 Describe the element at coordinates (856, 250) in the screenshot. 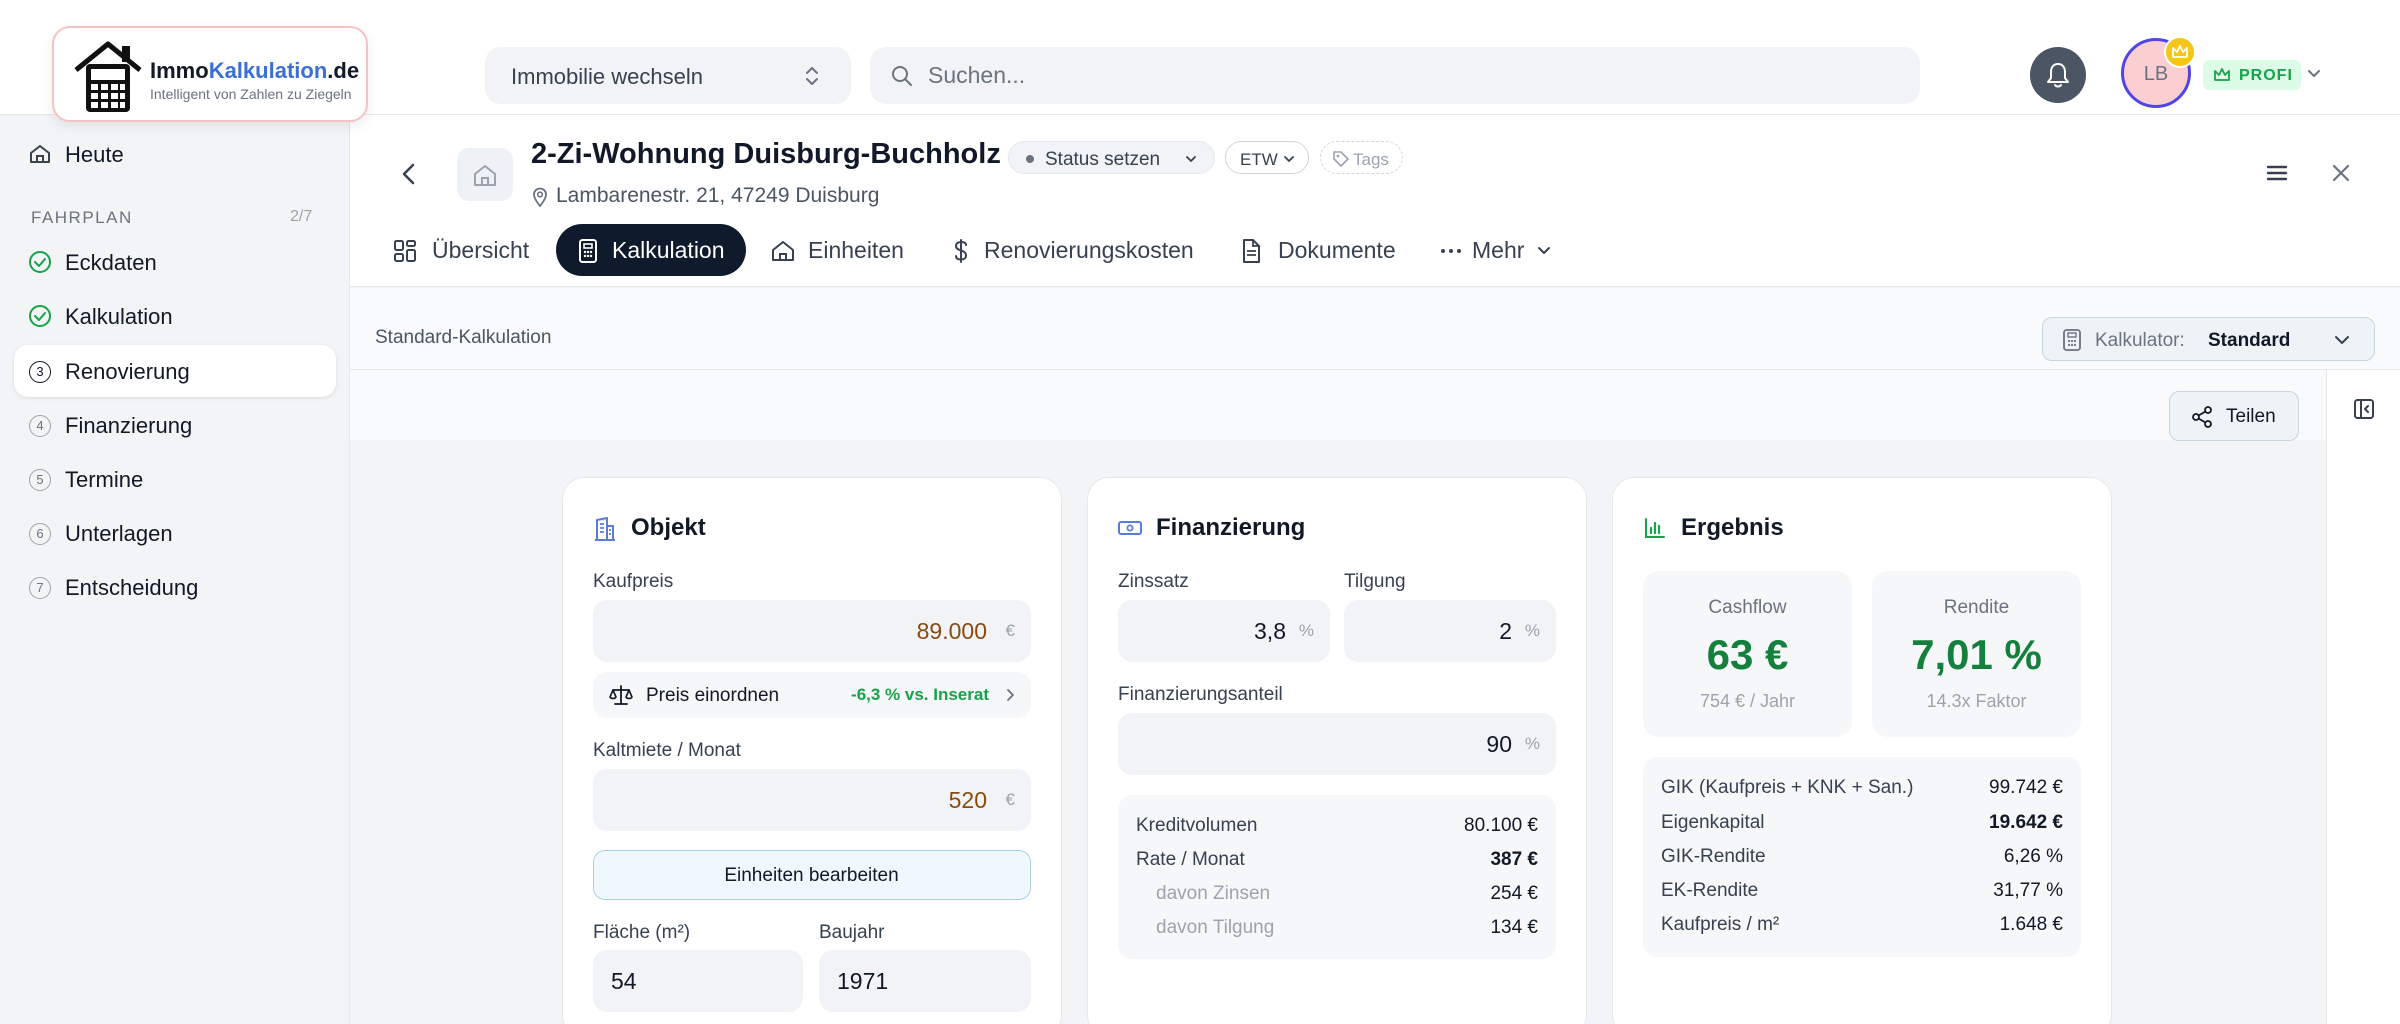

I see `tab-label: Einheiten` at that location.